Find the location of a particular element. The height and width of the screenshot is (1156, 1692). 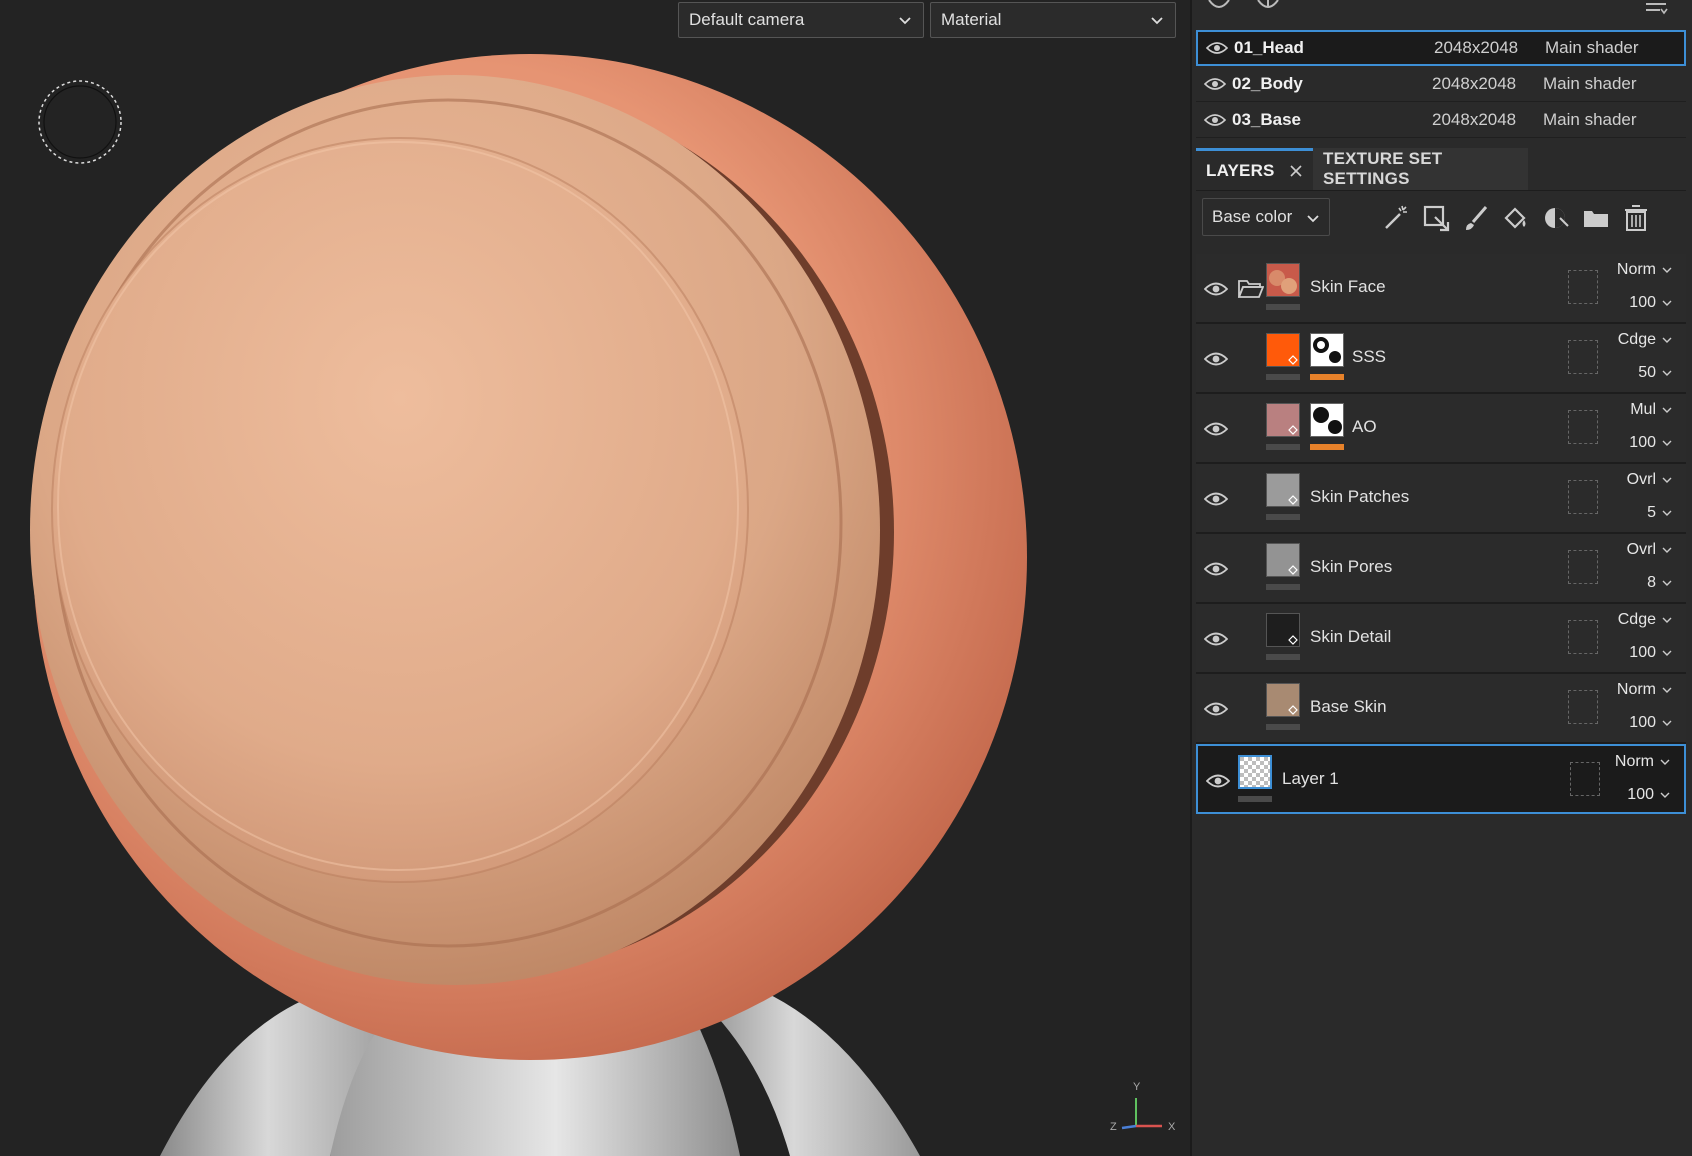

paint-brush-icon is located at coordinates (1476, 218).